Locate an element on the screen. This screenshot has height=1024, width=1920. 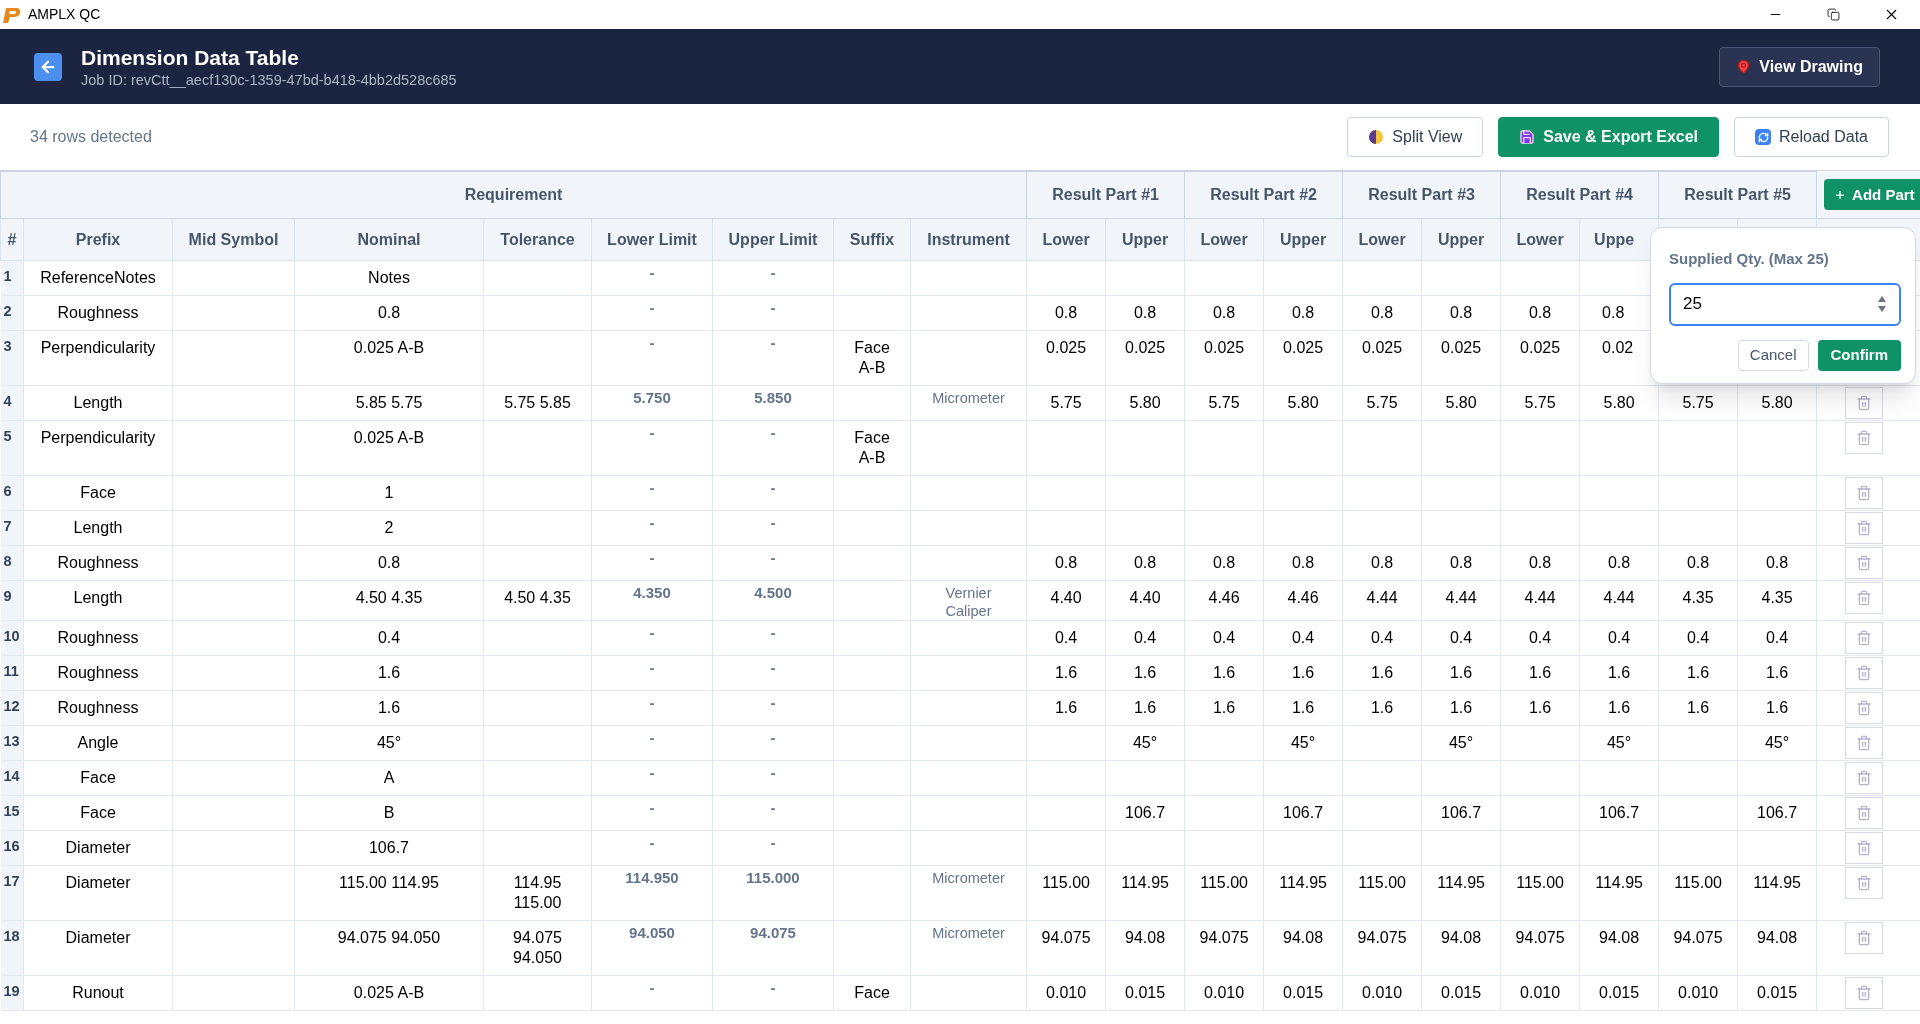
result-cell: 4.44 is located at coordinates (1540, 597).